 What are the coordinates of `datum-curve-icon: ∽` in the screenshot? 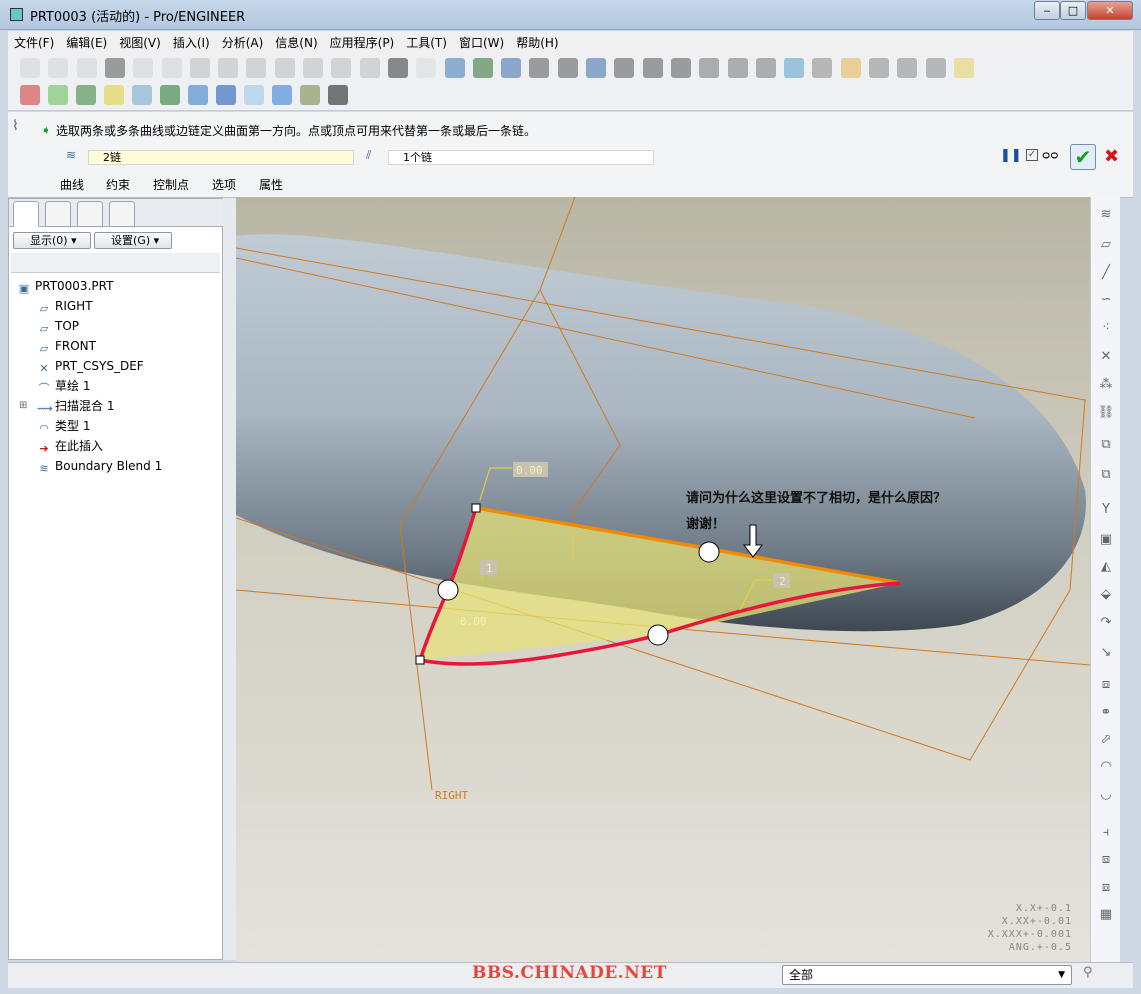 It's located at (1106, 300).